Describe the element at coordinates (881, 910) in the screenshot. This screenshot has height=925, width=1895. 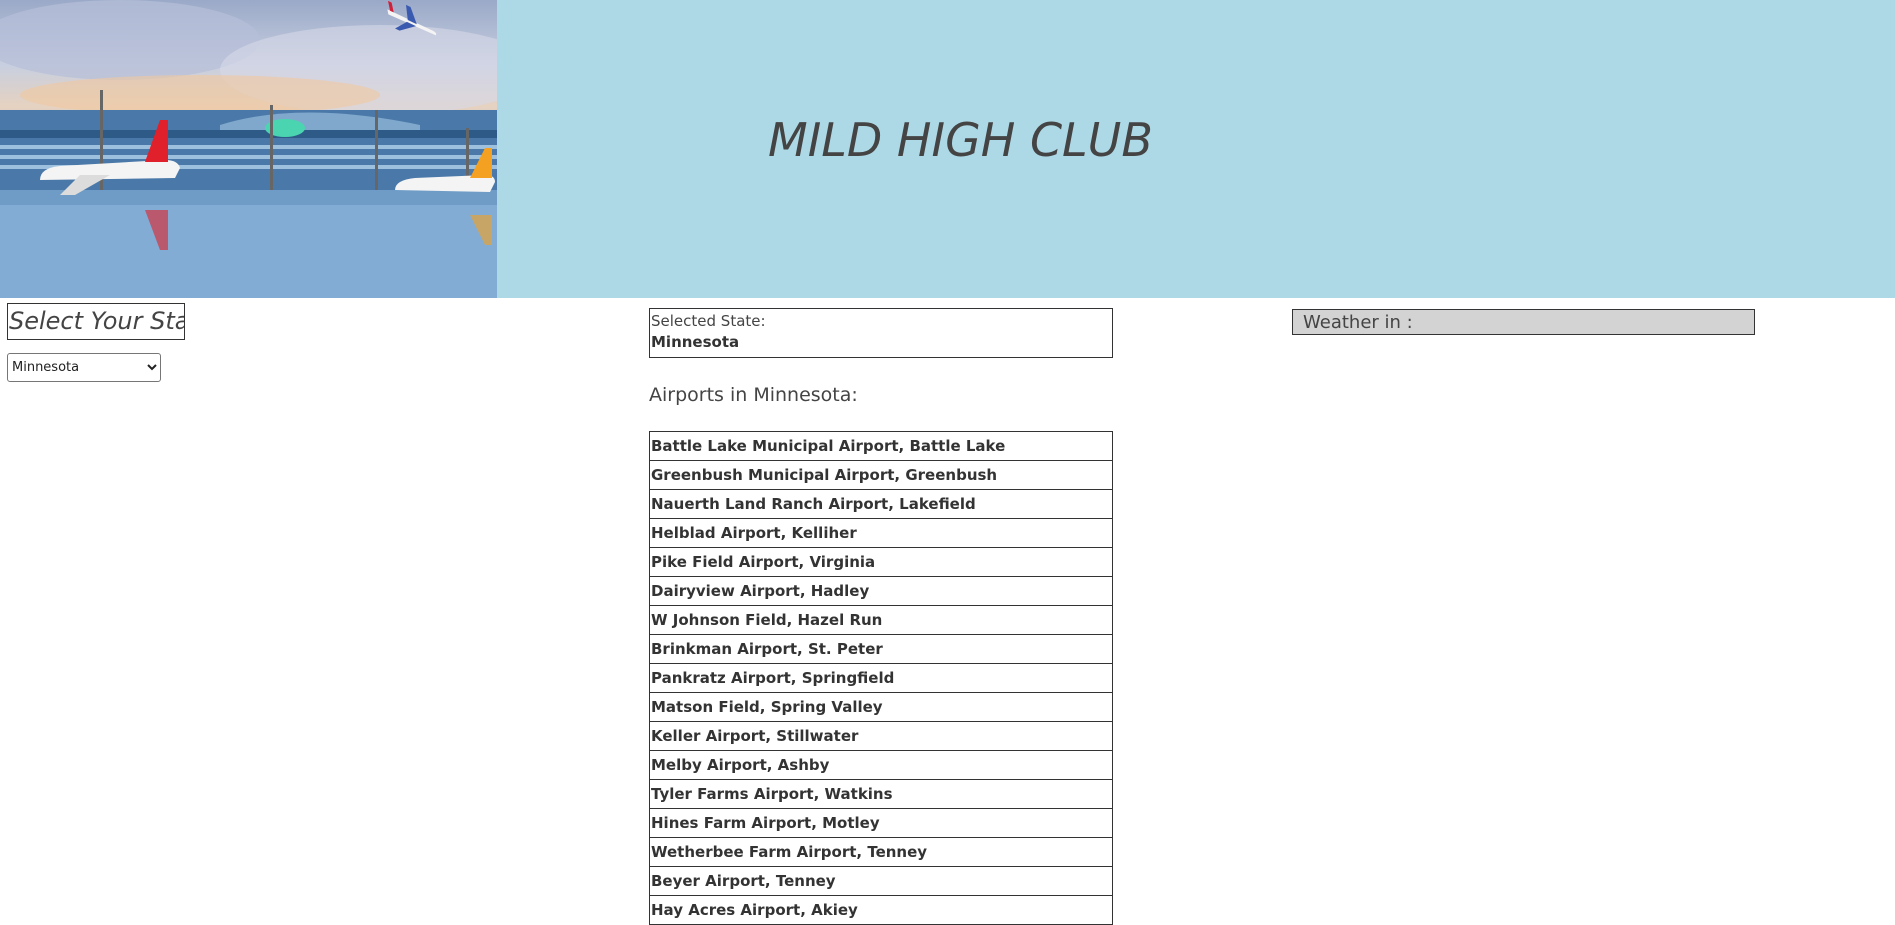
I see `airport-list-item: Hay Acres Airport, Akiey` at that location.